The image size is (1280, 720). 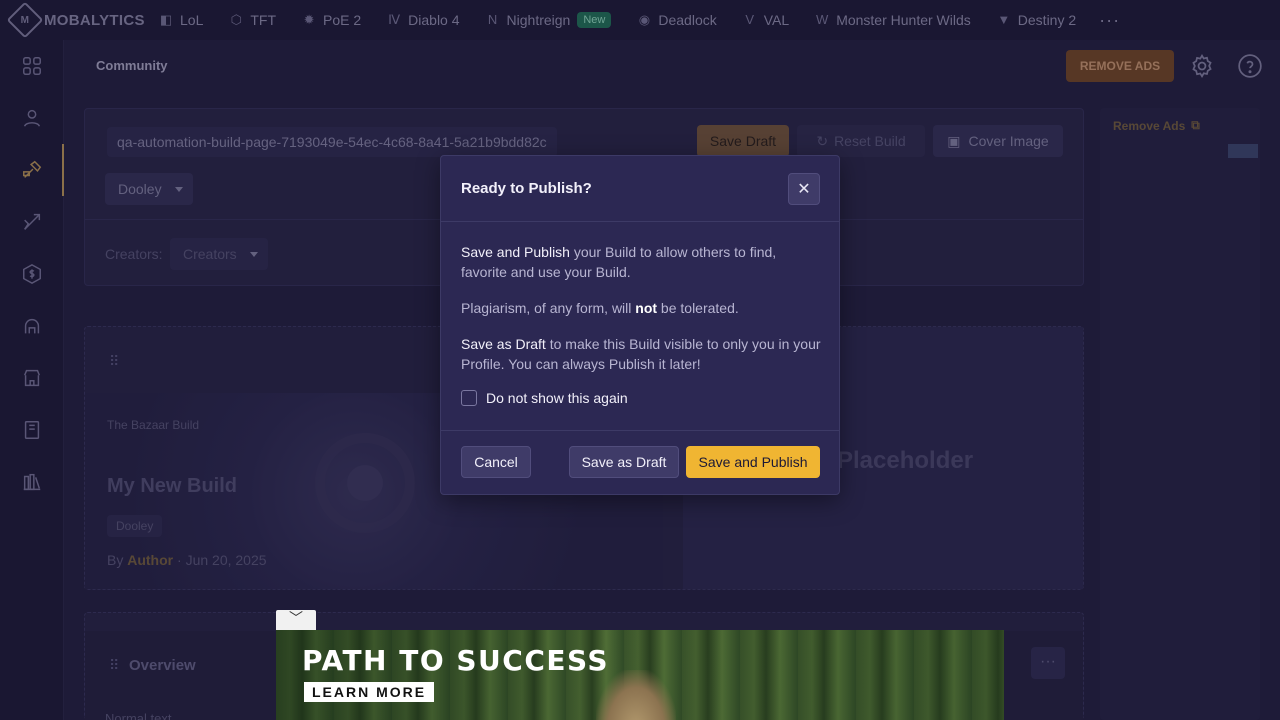 I want to click on save-and-publish-button: Save and Publish, so click(x=753, y=462).